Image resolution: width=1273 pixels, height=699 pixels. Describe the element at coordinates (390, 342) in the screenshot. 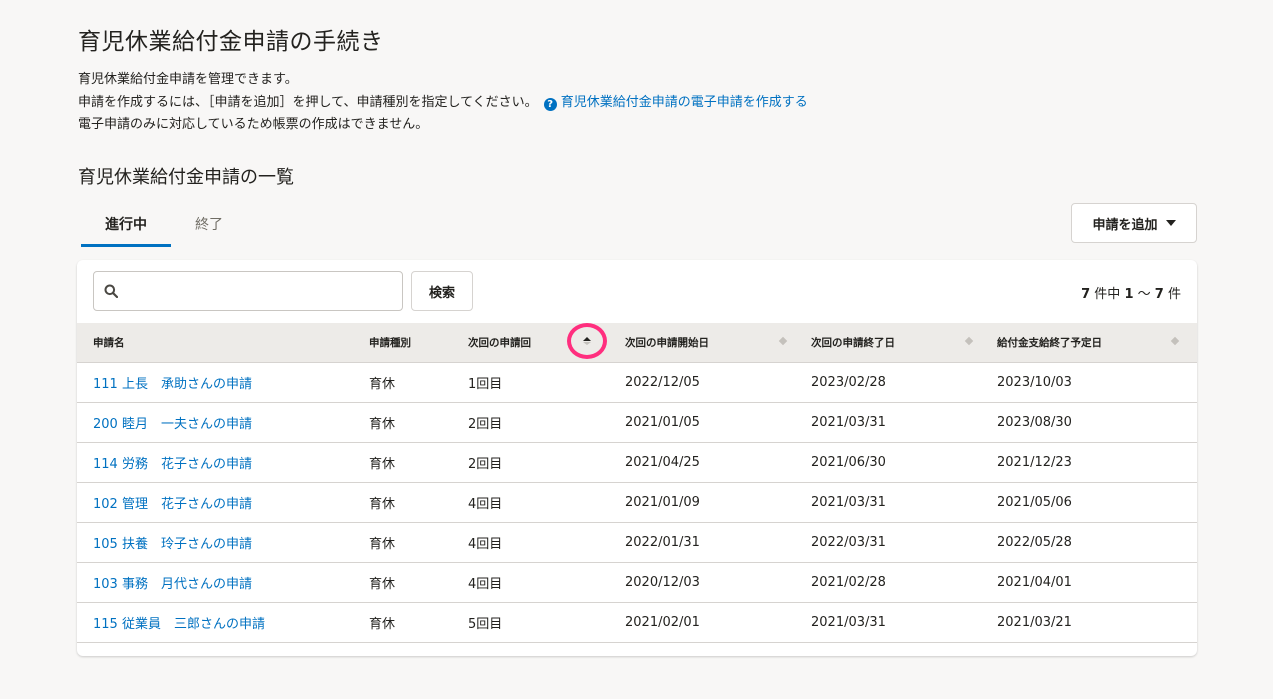

I see `column-header-type: 申請種別` at that location.